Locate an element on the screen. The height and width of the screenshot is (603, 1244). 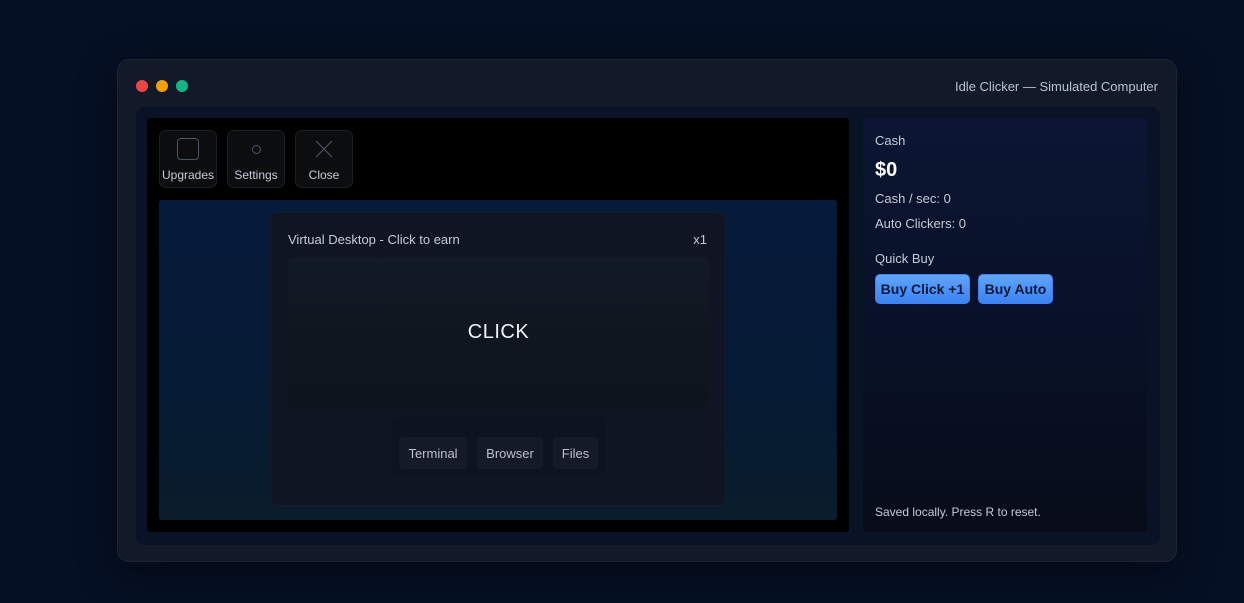
virtual-window-title: Virtual Desktop - Click to earn is located at coordinates (374, 239).